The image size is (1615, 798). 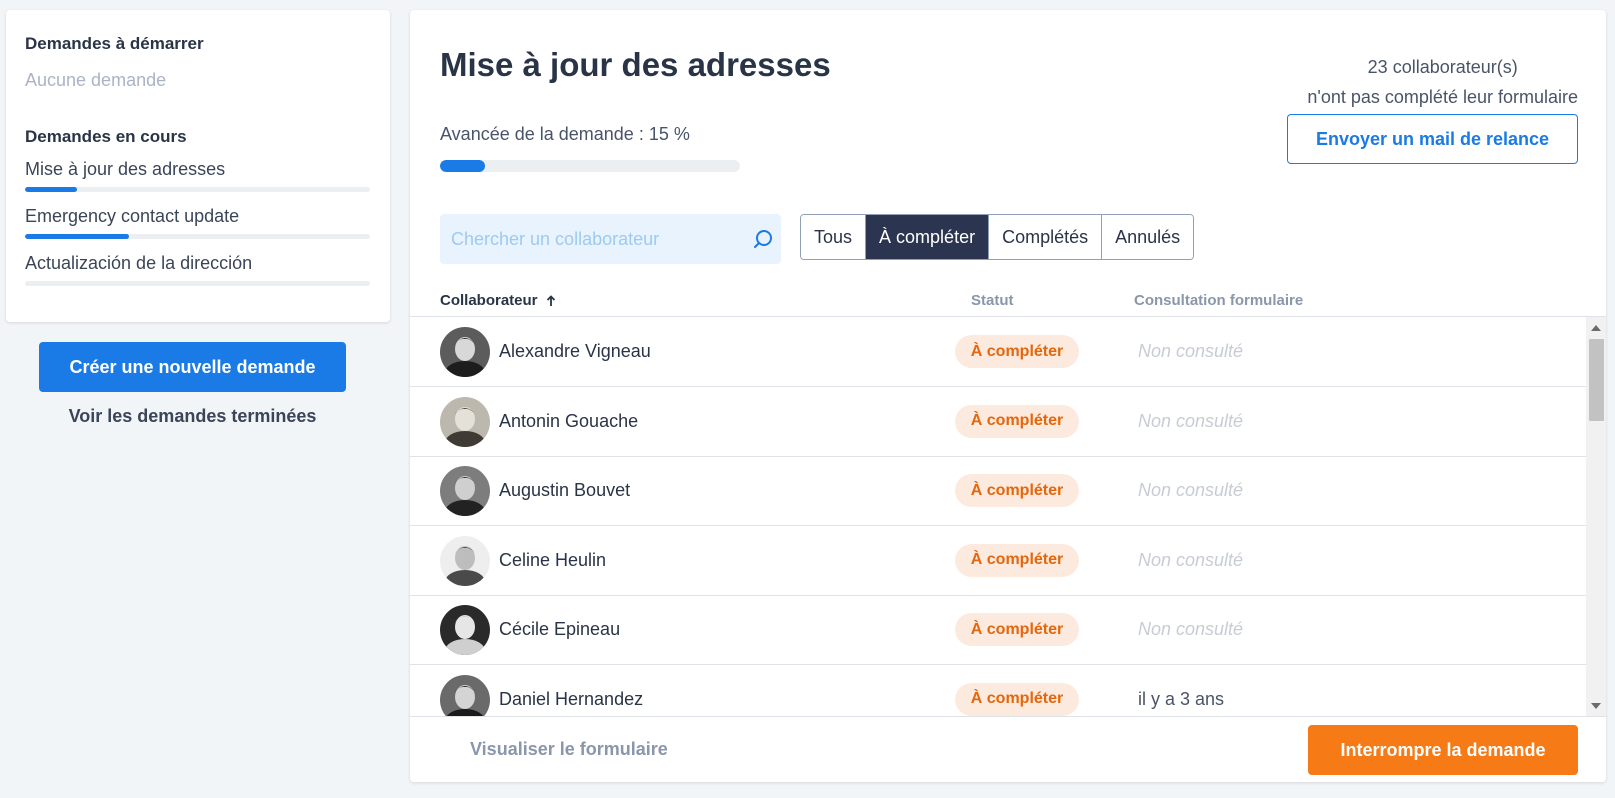 I want to click on create-request-button: Créer une nouvelle demande, so click(x=192, y=367).